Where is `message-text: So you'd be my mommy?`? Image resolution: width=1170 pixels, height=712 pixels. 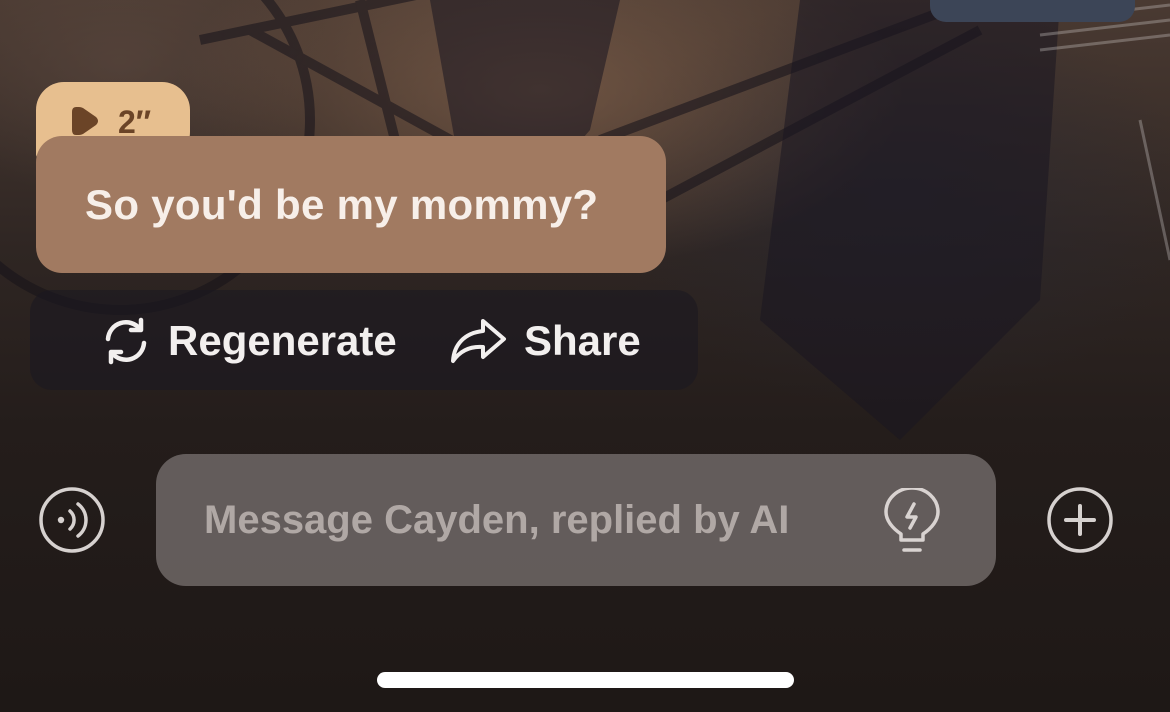
message-text: So you'd be my mommy? is located at coordinates (342, 204).